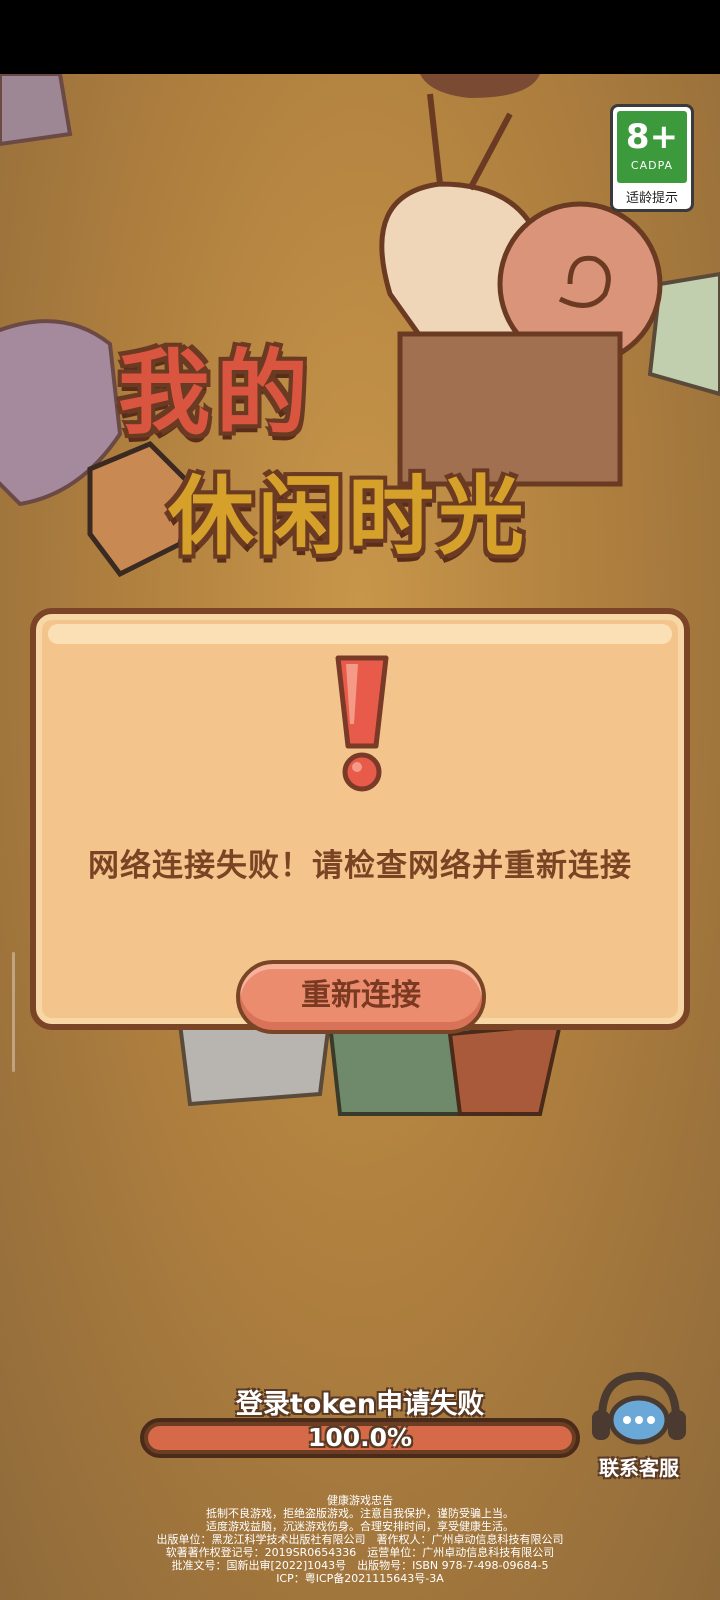 This screenshot has width=720, height=1600. Describe the element at coordinates (348, 517) in the screenshot. I see `game-logo-line2: 休闲时光` at that location.